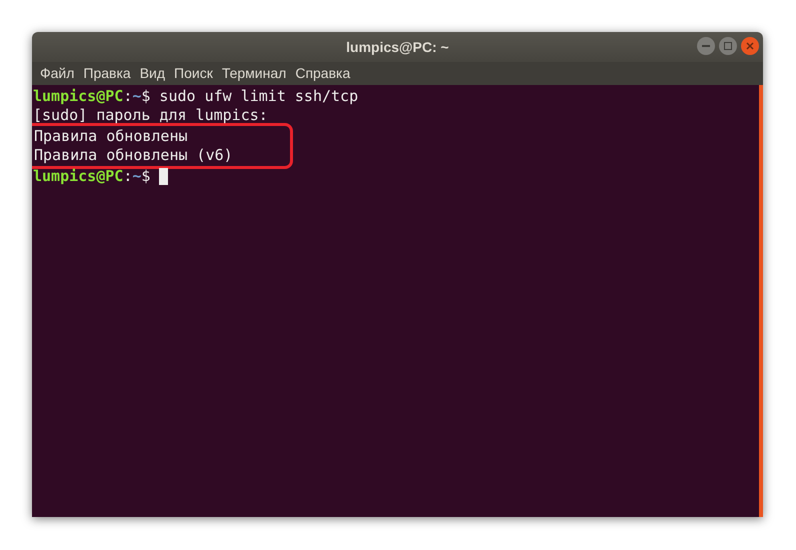 The width and height of the screenshot is (796, 550). What do you see at coordinates (133, 155) in the screenshot?
I see `terminal-line: Правила обновлены (v6)` at bounding box center [133, 155].